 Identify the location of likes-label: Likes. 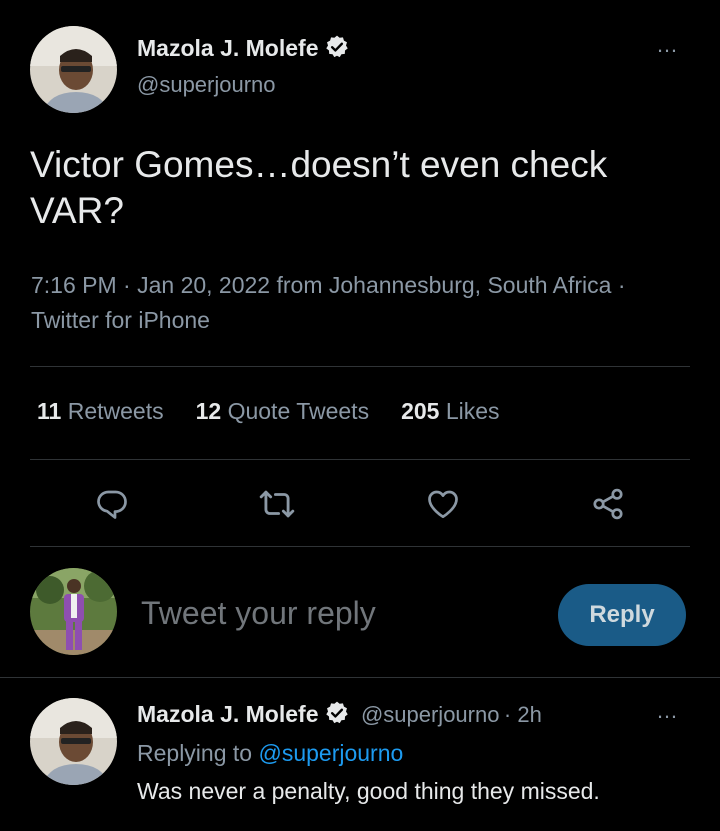
(472, 411).